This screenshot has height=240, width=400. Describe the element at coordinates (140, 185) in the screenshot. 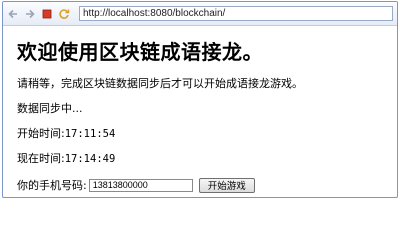

I see `phone-input` at that location.